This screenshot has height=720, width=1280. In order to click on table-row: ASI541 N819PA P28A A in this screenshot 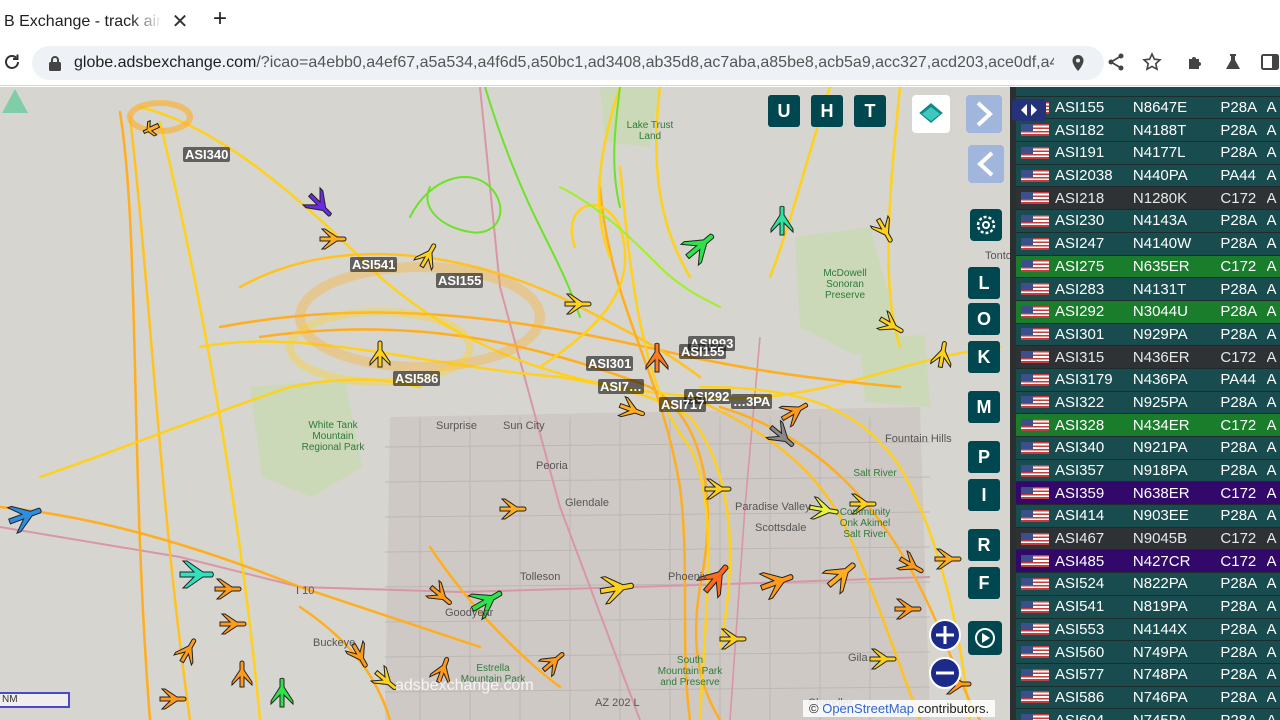, I will do `click(1148, 607)`.